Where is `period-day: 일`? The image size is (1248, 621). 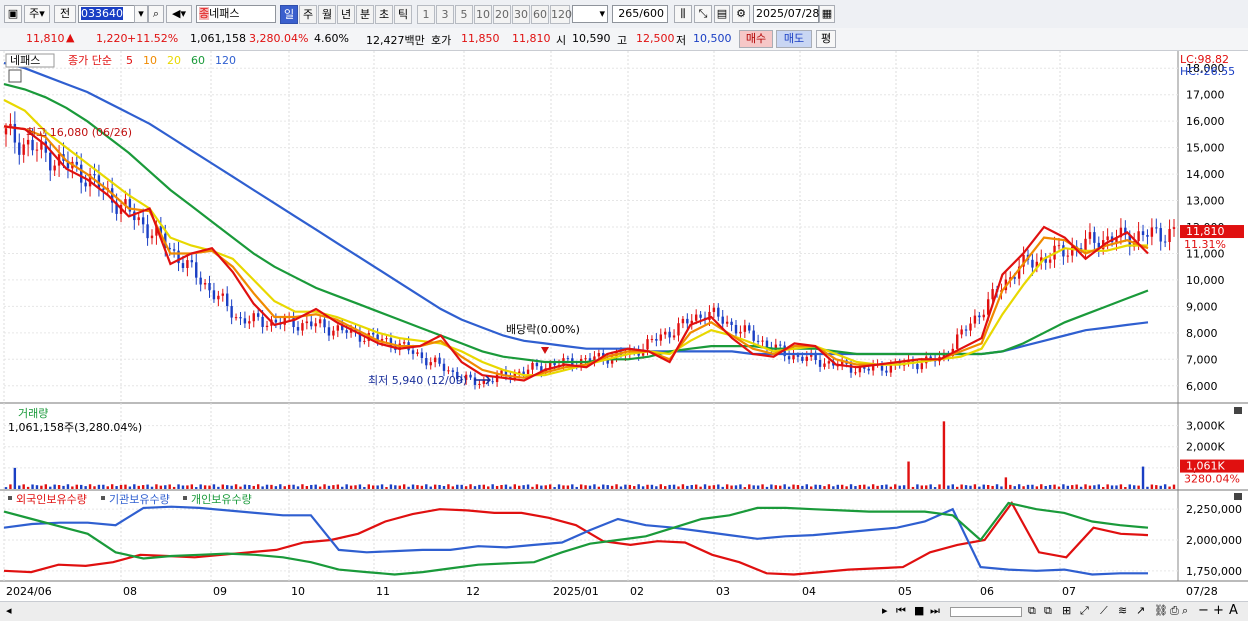
period-day: 일 is located at coordinates (289, 14).